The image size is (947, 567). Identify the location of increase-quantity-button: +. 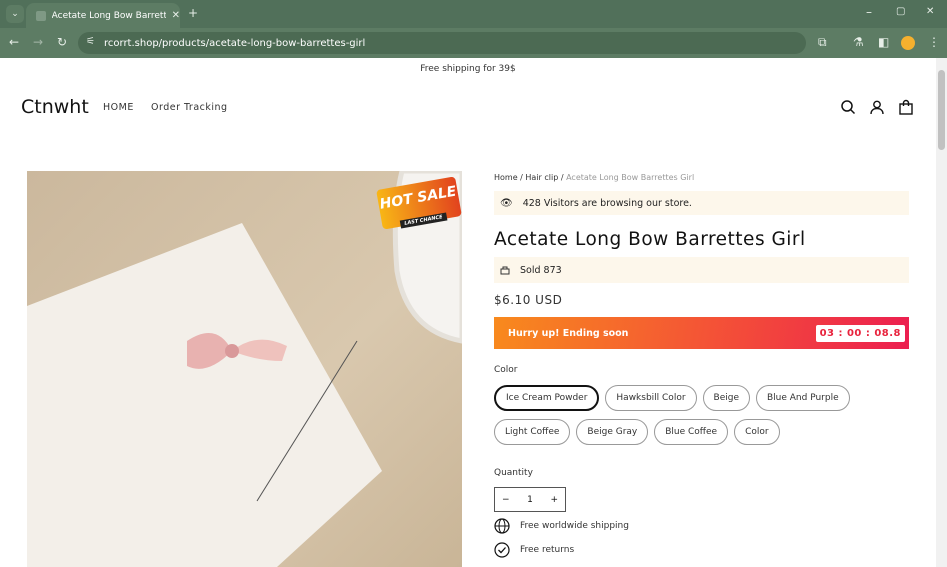
(554, 500).